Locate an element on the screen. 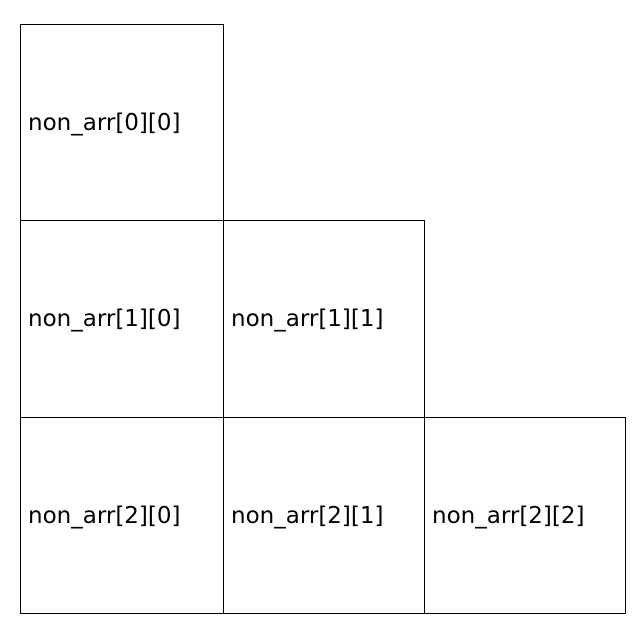 This screenshot has height=629, width=636. cell-label: non_arr[2][1] is located at coordinates (307, 515).